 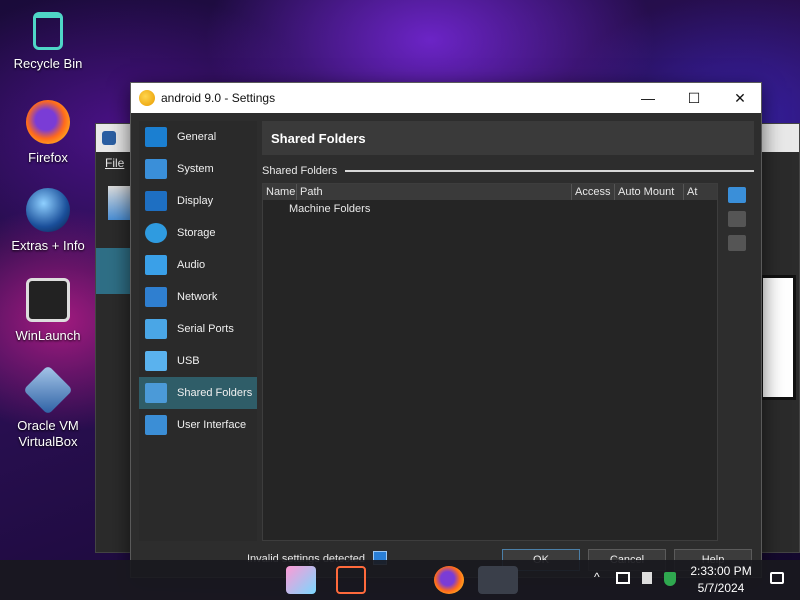 What do you see at coordinates (48, 425) in the screenshot?
I see `desktop-icon-label: Oracle VM` at bounding box center [48, 425].